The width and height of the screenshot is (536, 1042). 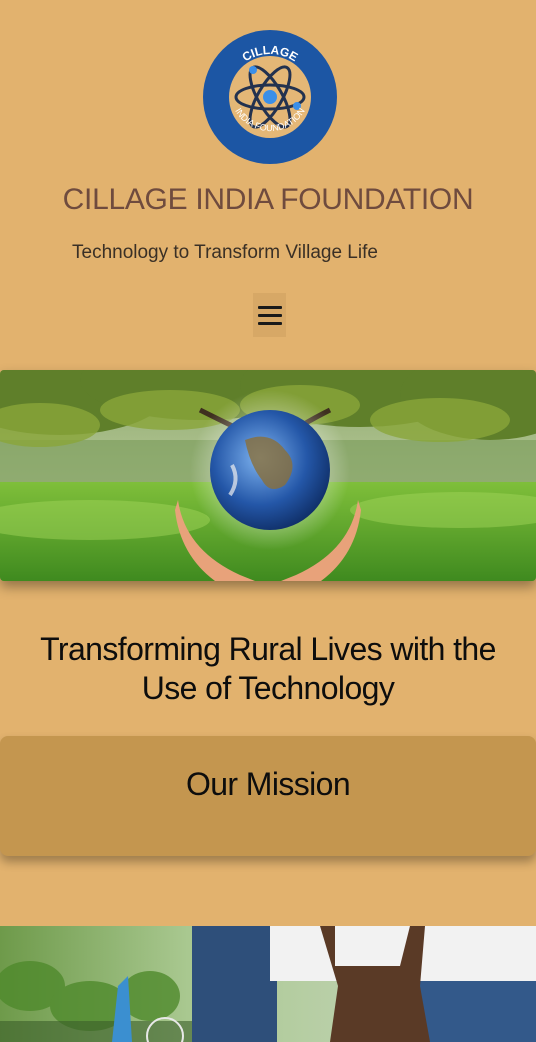 I want to click on site-title: CILLAGE INDIA FOUNDATION, so click(x=268, y=200).